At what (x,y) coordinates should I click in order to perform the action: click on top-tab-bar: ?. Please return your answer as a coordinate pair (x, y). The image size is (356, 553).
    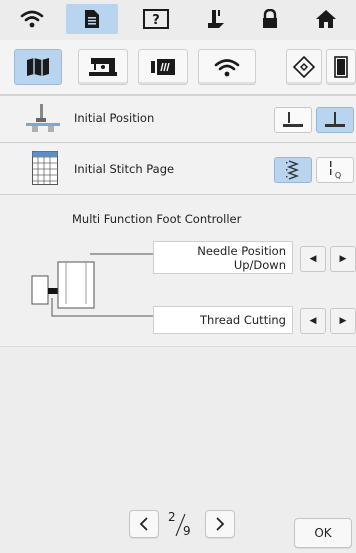
    Looking at the image, I should click on (178, 20).